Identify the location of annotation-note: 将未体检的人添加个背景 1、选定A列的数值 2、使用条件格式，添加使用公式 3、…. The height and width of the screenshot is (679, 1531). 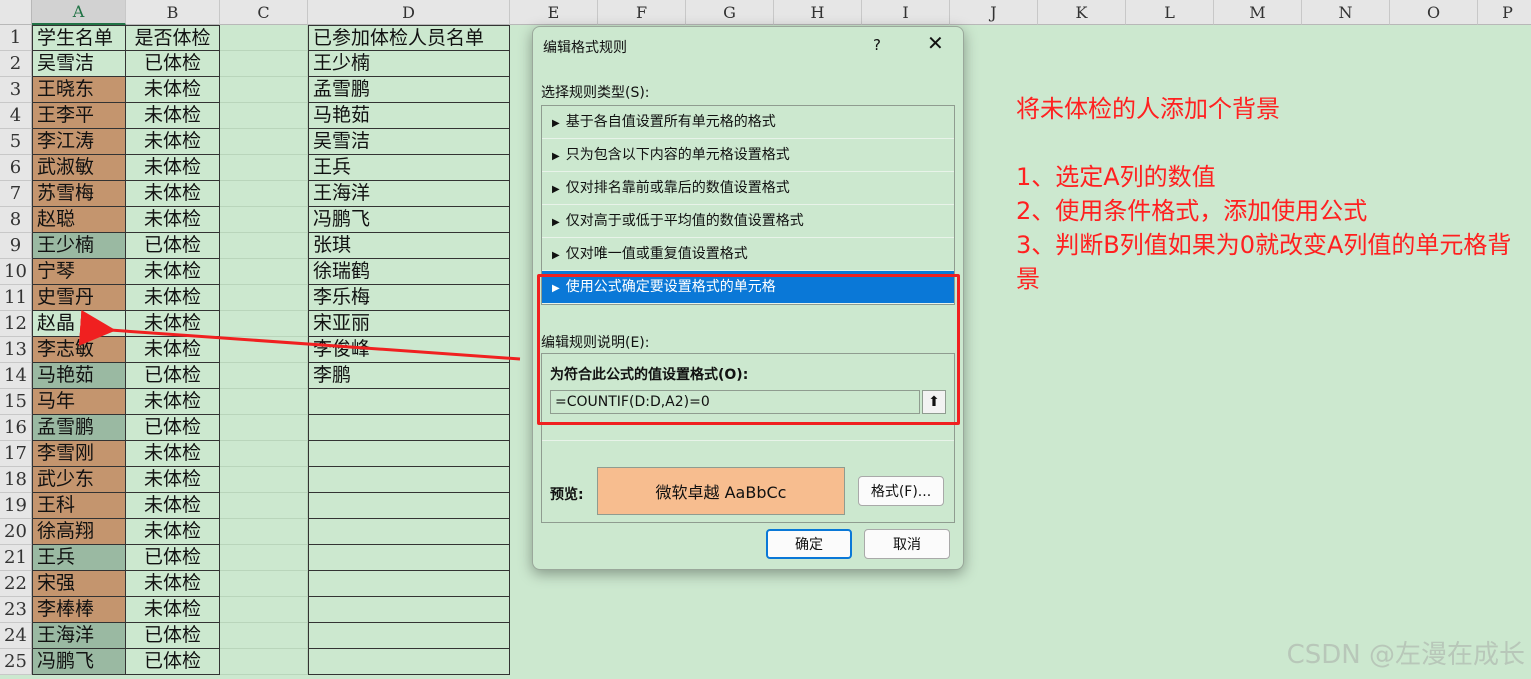
(1273, 194).